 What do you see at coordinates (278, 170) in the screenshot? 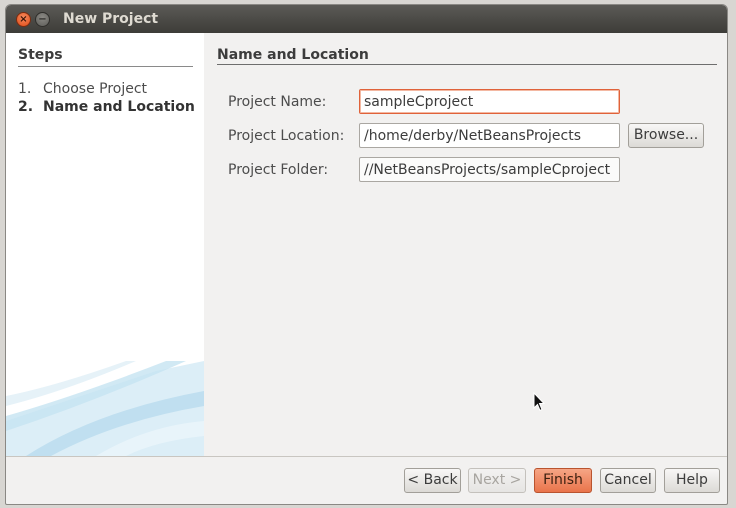
I see `project-folder-label: Project Folder:` at bounding box center [278, 170].